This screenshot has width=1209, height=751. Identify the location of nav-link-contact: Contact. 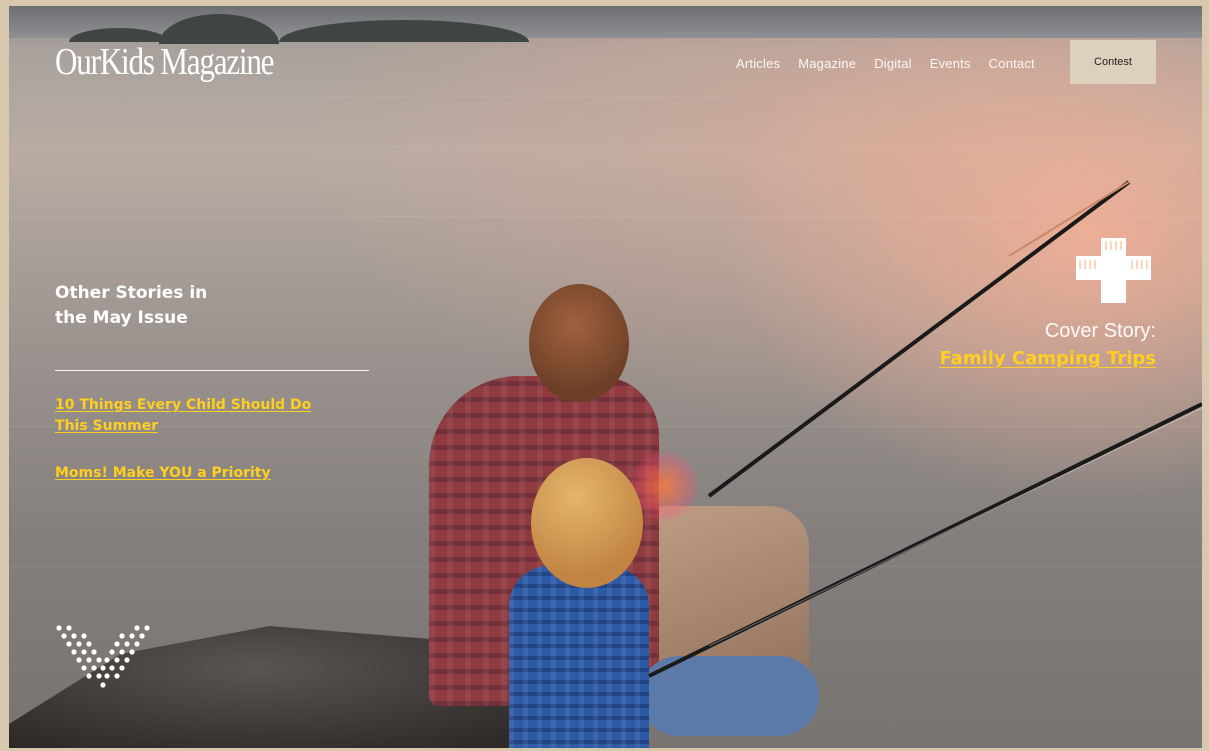
(1012, 63).